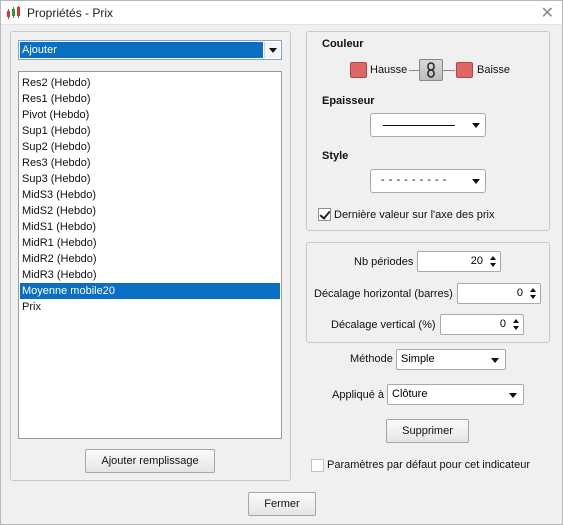 Image resolution: width=563 pixels, height=525 pixels. Describe the element at coordinates (419, 125) in the screenshot. I see `thickness-preview-line` at that location.